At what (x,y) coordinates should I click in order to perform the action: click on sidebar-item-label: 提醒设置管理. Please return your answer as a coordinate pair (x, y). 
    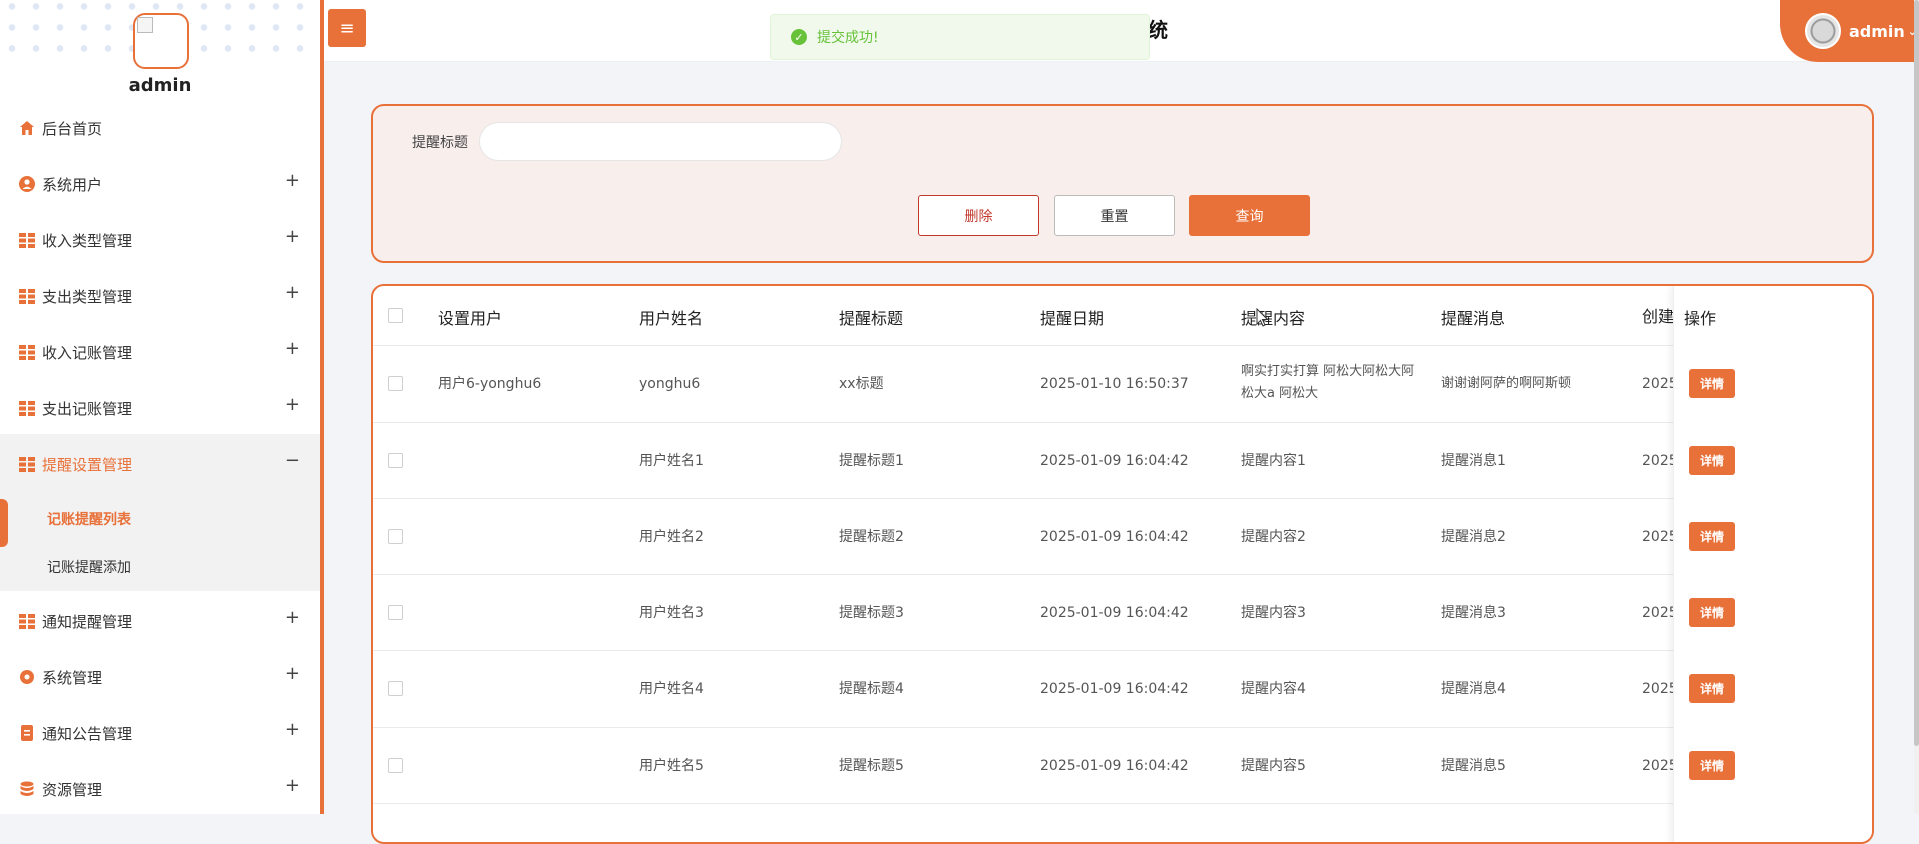
    Looking at the image, I should click on (87, 464).